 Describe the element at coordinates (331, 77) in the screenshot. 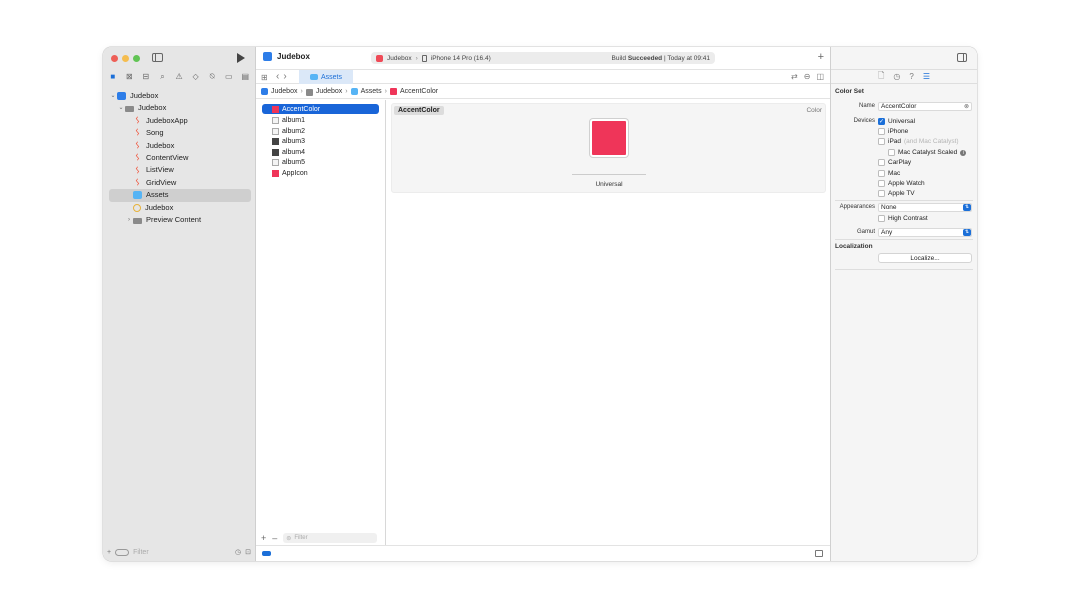

I see `tab-label: Assets` at that location.